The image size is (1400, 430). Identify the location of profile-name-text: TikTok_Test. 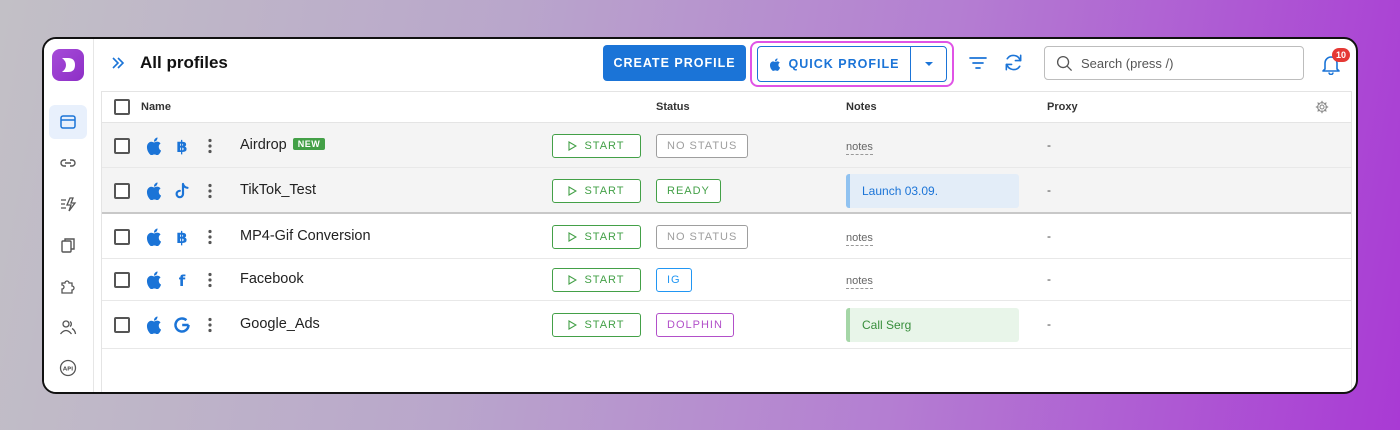
(278, 190).